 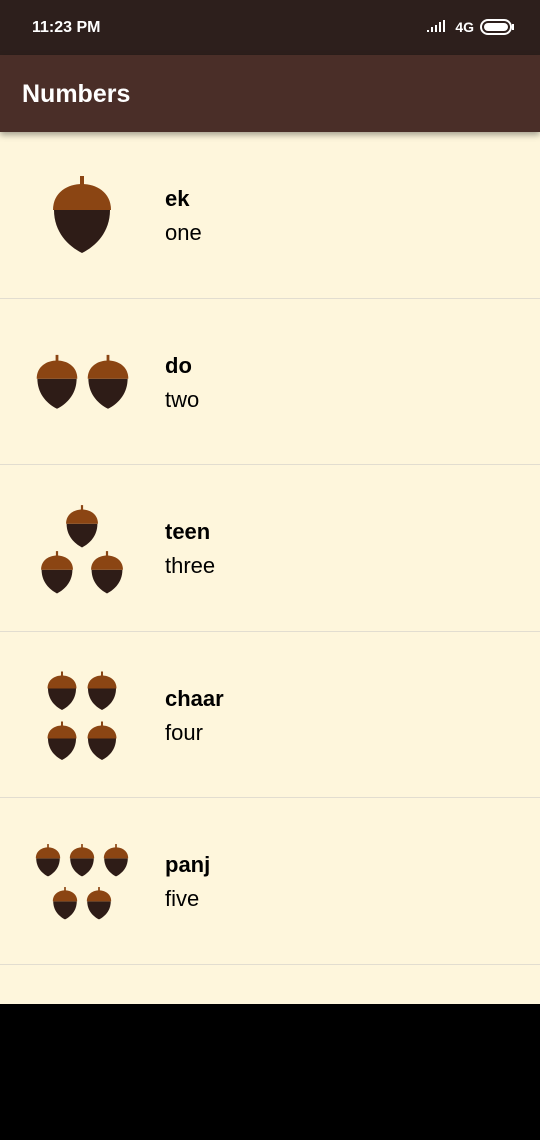 What do you see at coordinates (177, 198) in the screenshot?
I see `word-hindi: ek` at bounding box center [177, 198].